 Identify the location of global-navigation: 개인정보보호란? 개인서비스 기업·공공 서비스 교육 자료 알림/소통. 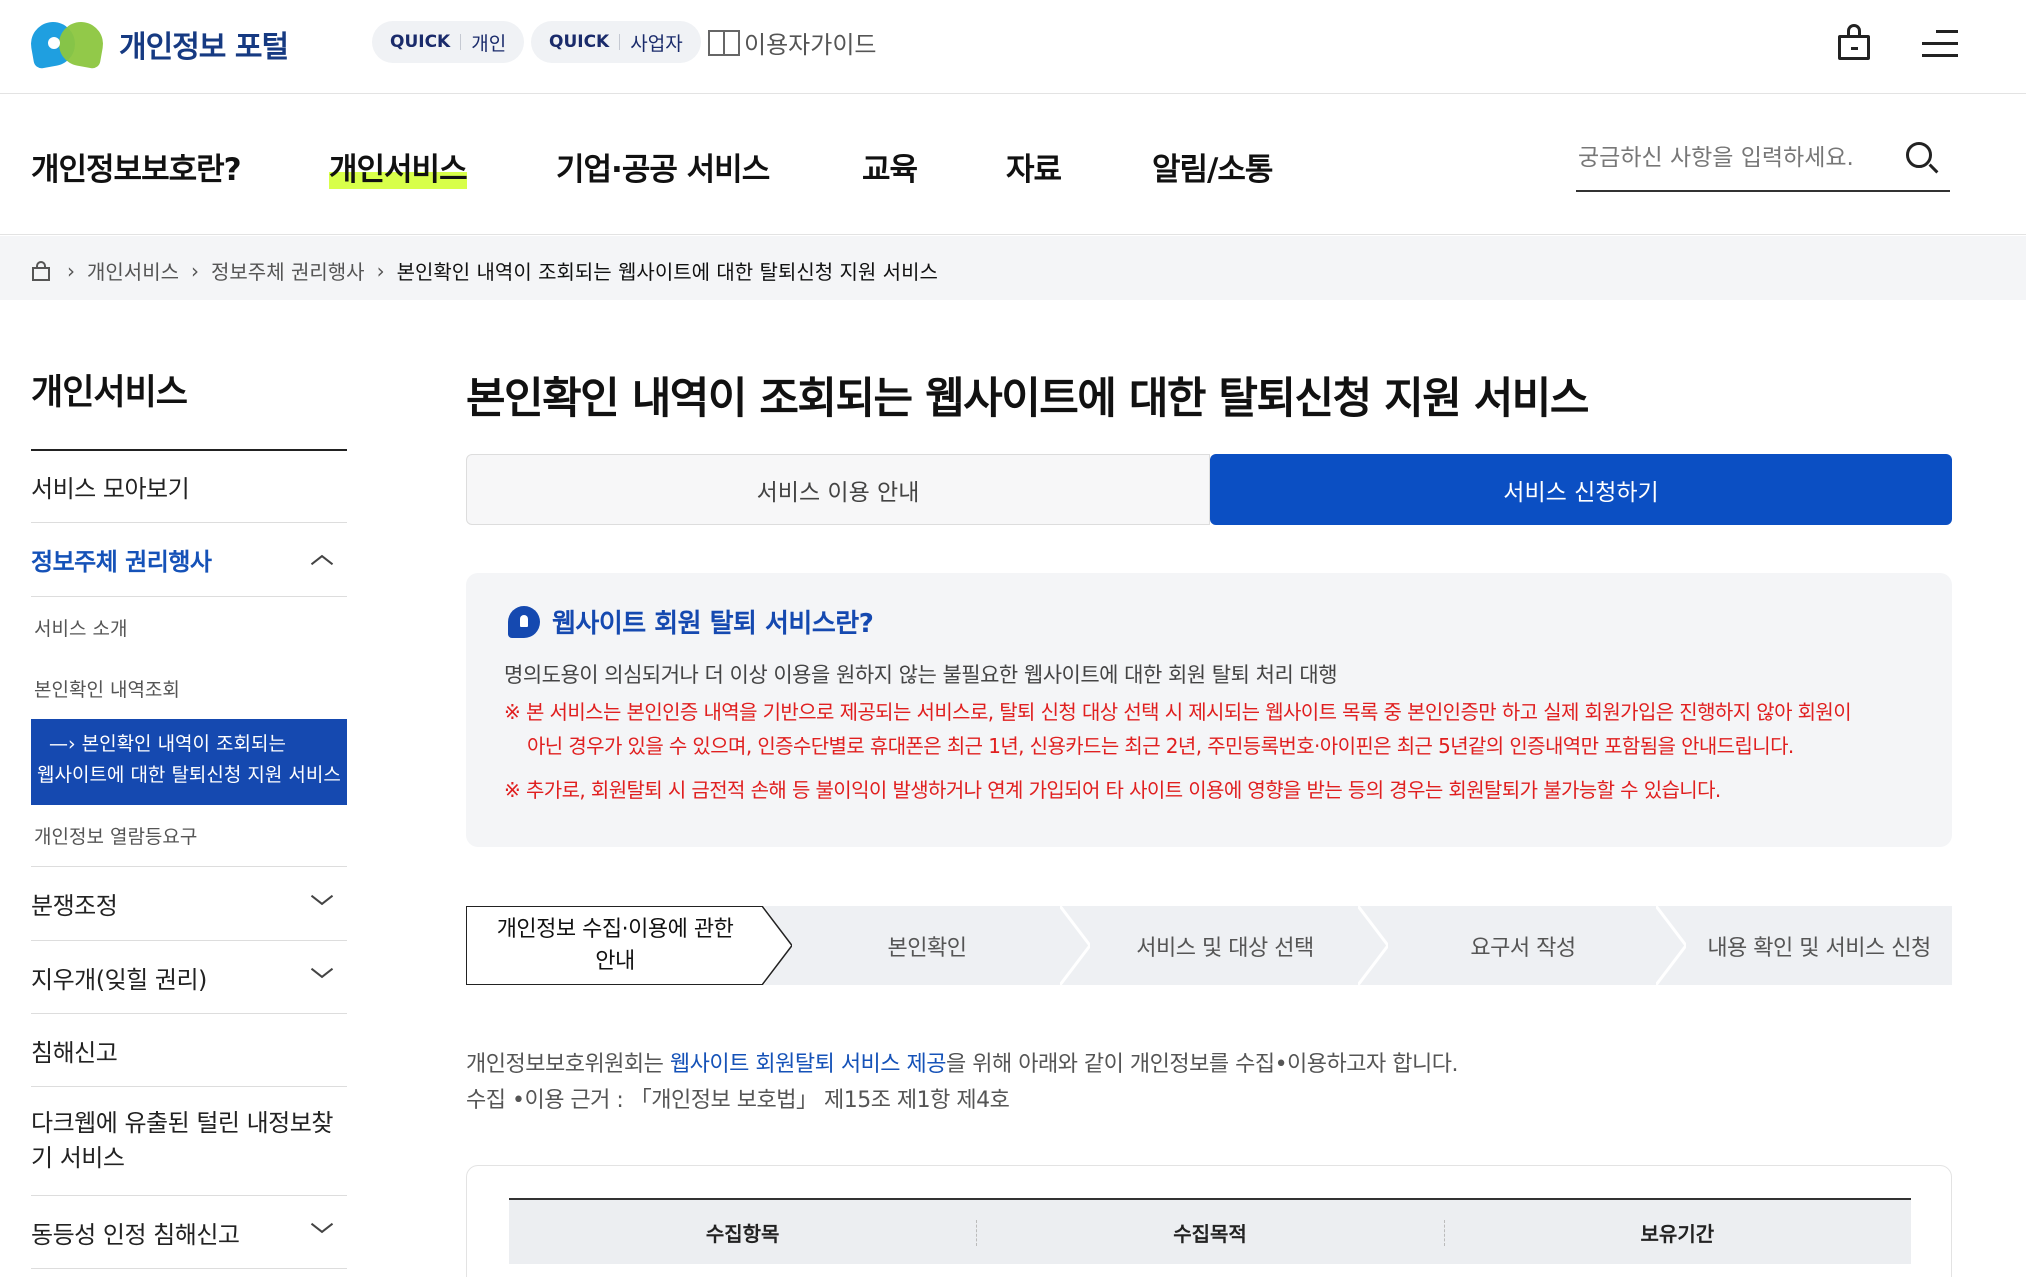
(1013, 164).